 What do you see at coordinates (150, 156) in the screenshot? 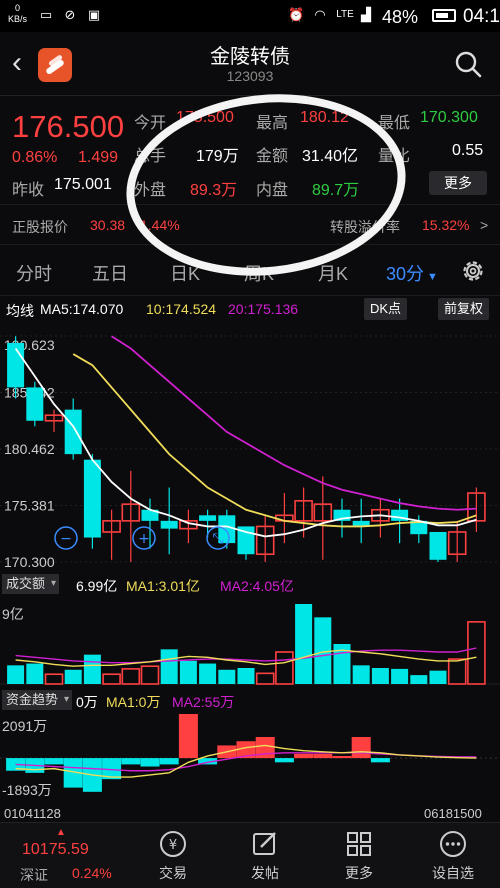
I see `volume-label: 总手` at bounding box center [150, 156].